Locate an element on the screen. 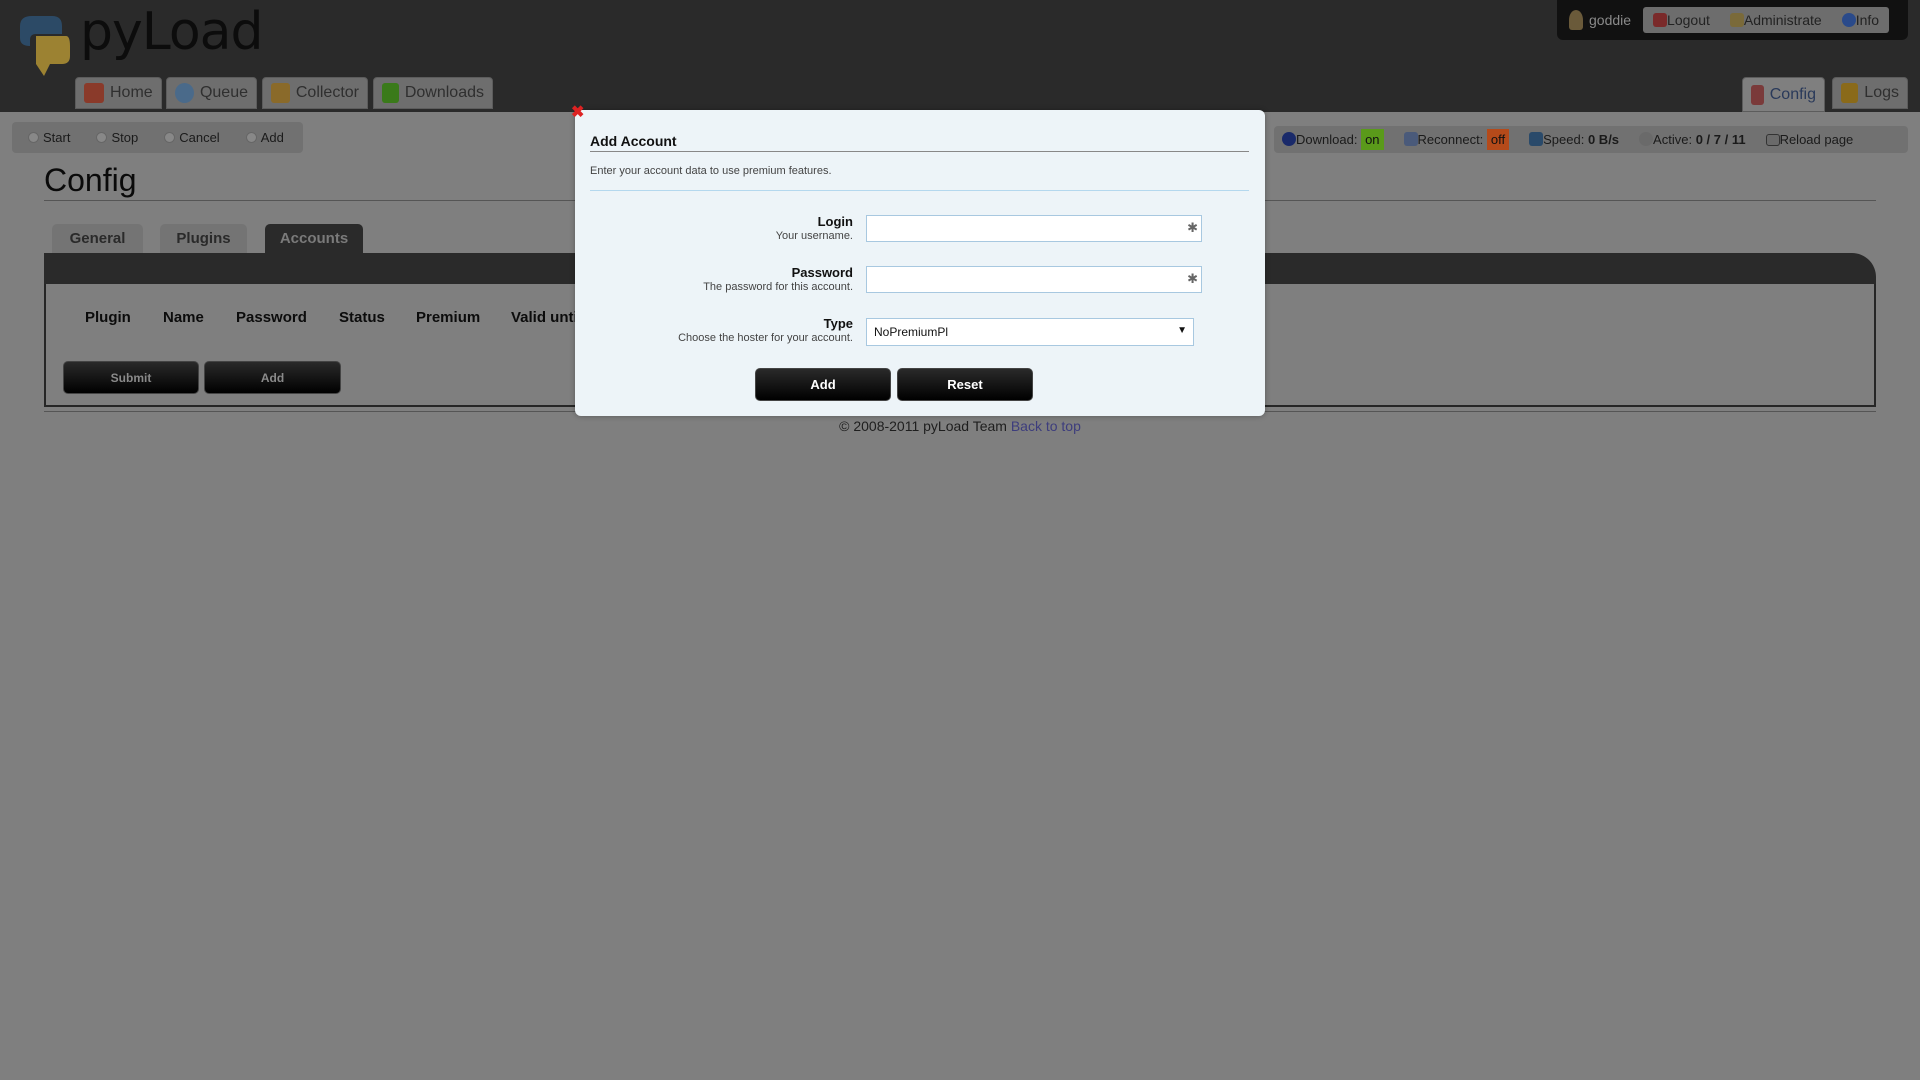  tab-accounts: Accounts is located at coordinates (314, 238).